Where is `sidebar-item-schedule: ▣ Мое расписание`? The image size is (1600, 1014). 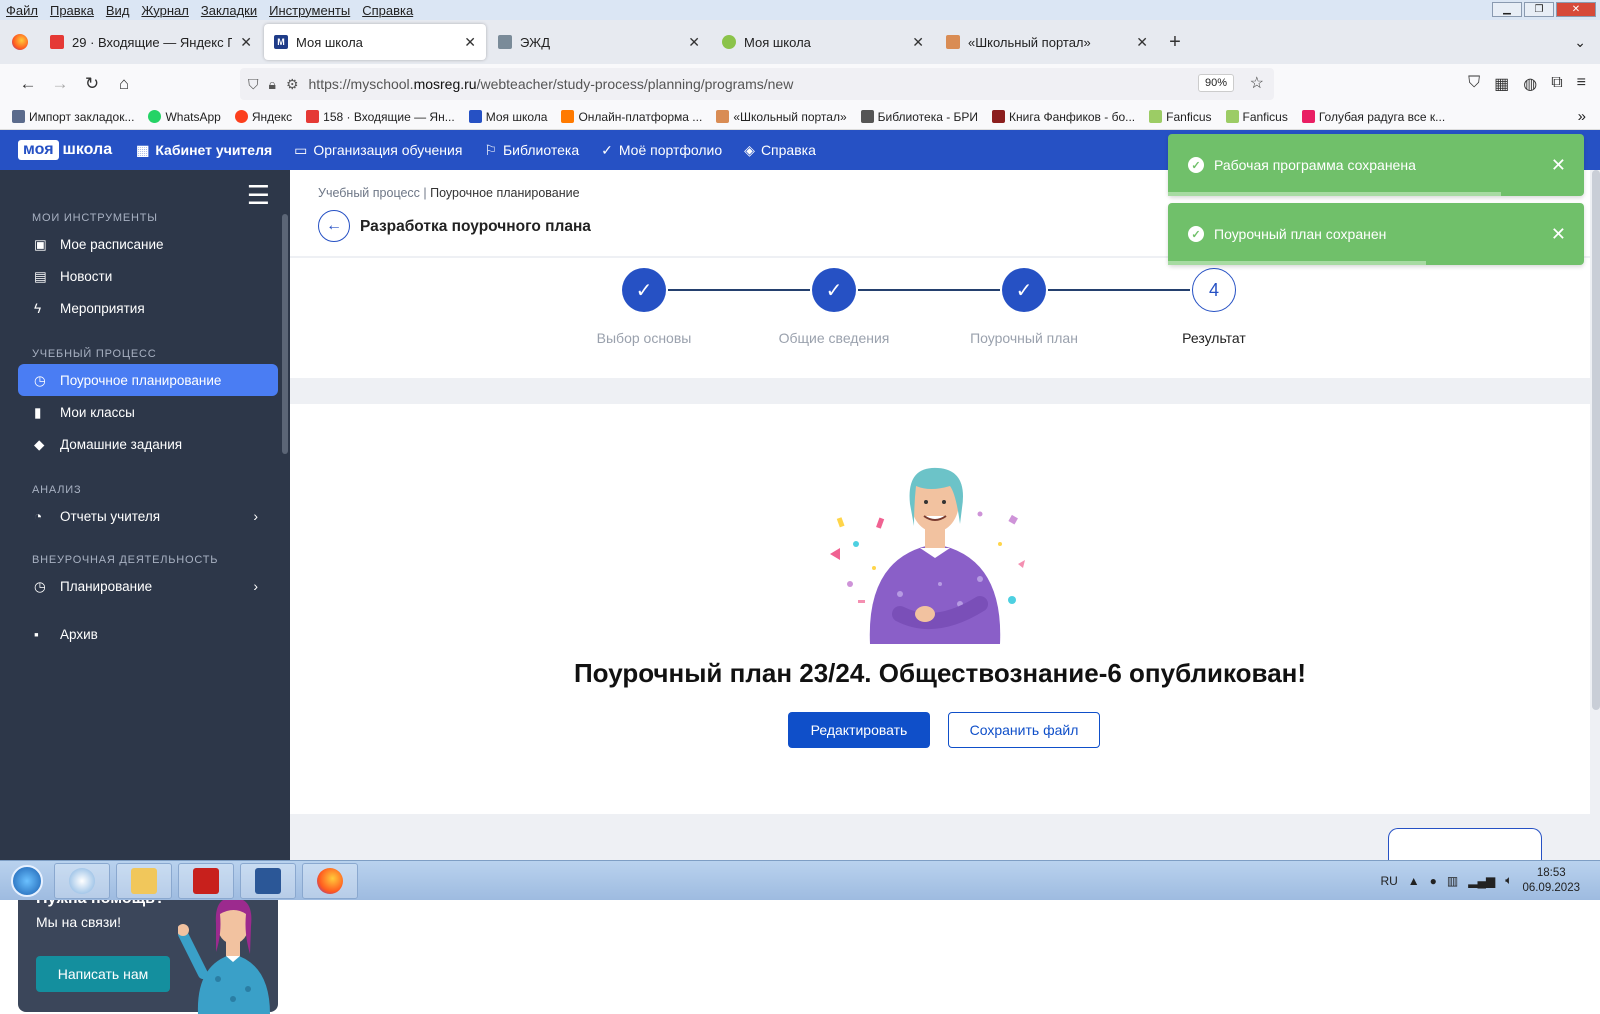
sidebar-item-schedule: ▣ Мое расписание is located at coordinates (148, 244).